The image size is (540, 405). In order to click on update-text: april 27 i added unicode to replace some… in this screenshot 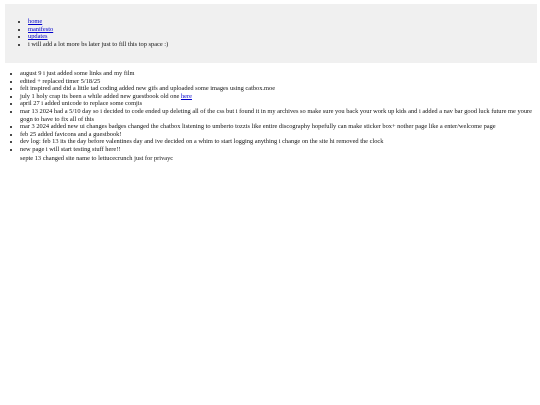, I will do `click(81, 104)`.